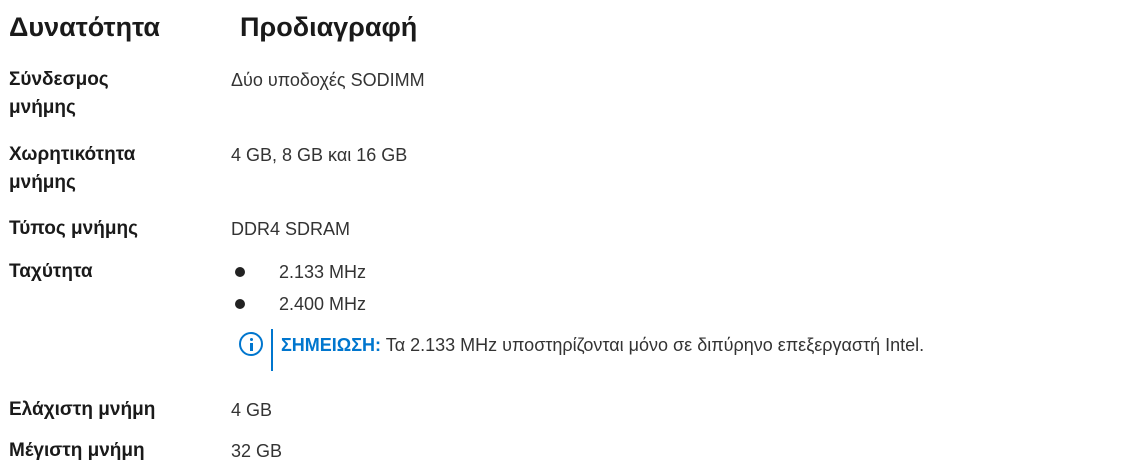 The image size is (1123, 465). What do you see at coordinates (329, 27) in the screenshot?
I see `header-specification: Προδιαγραφή` at bounding box center [329, 27].